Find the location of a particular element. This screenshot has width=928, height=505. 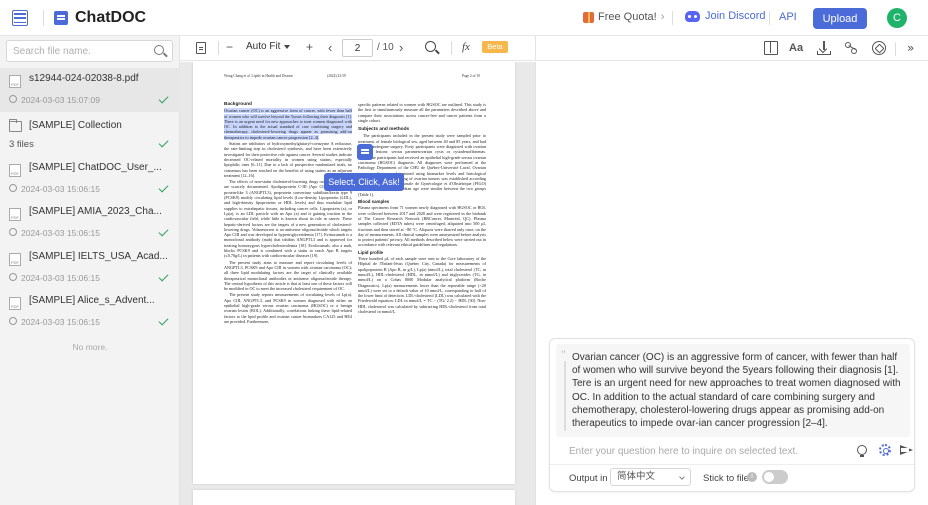

subsection-title: Lipid profile is located at coordinates (371, 252).